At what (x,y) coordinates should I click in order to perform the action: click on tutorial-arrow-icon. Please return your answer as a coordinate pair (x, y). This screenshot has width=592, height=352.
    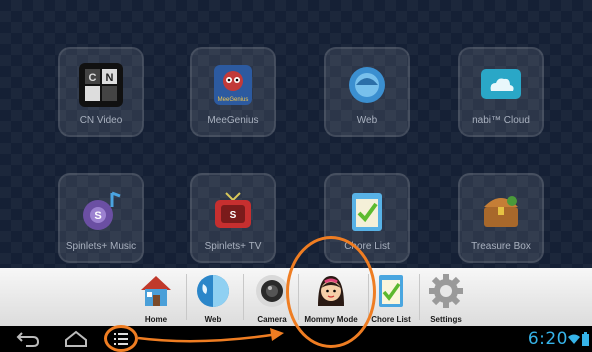
    Looking at the image, I should click on (210, 335).